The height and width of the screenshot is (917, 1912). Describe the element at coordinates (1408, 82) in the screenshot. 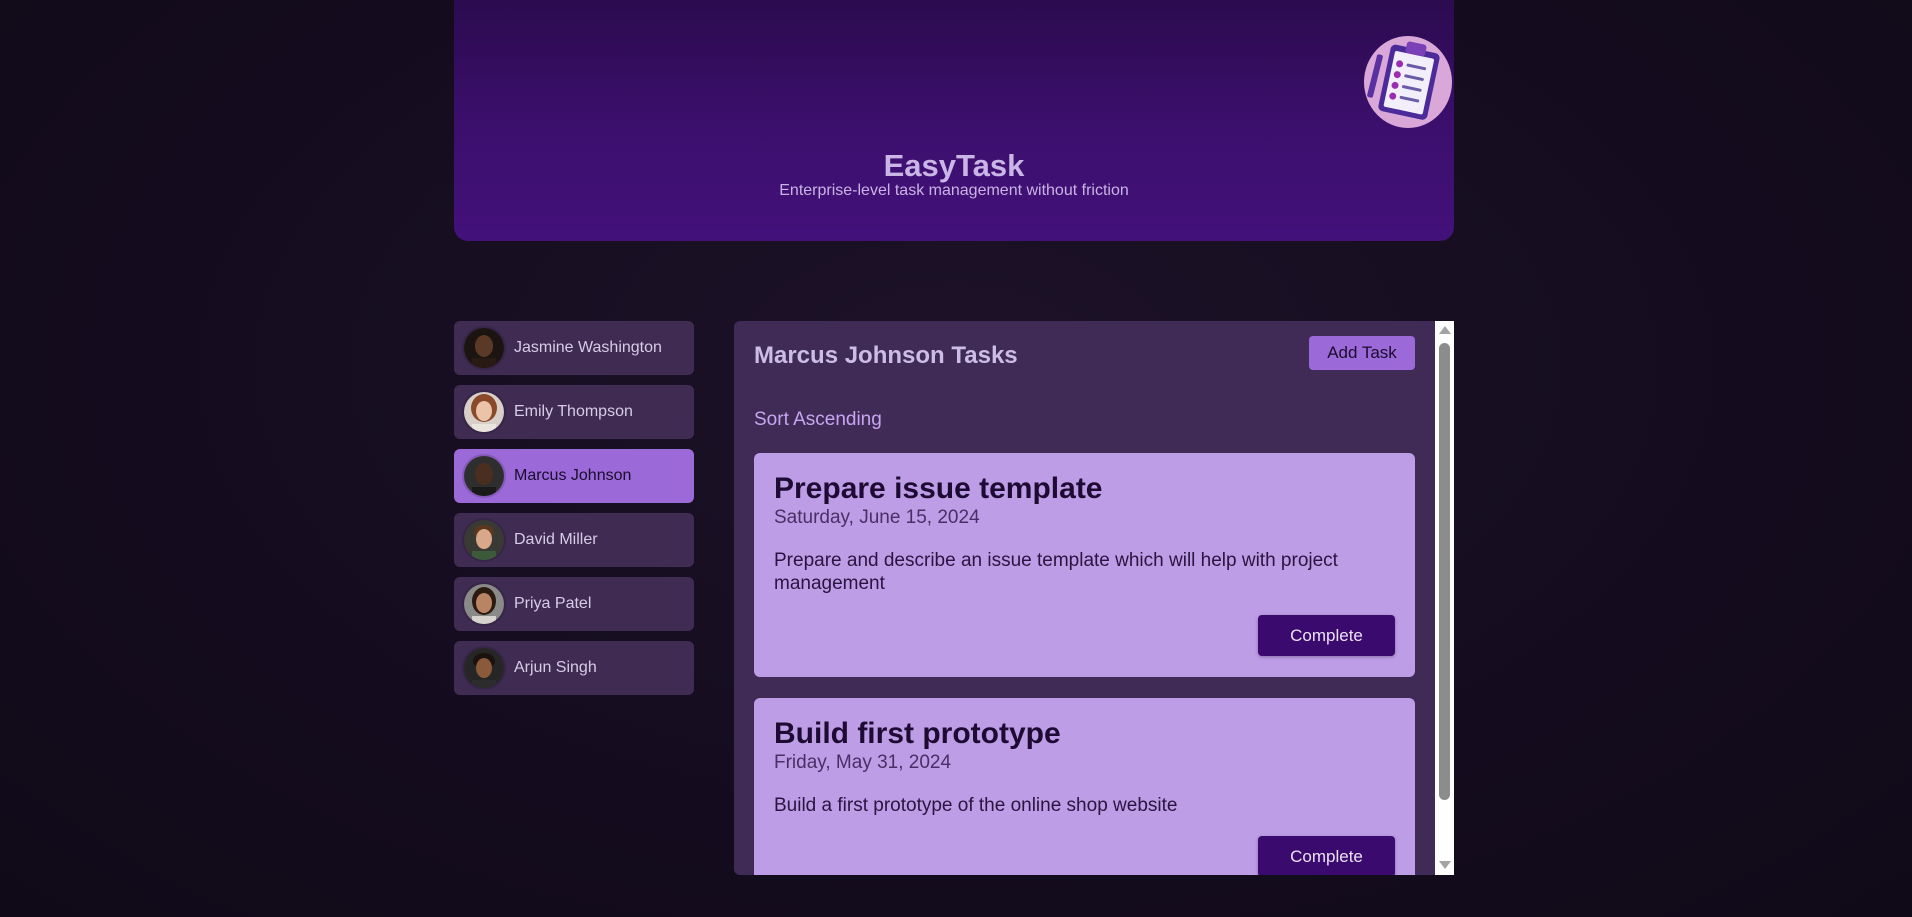

I see `clipboard-checklist-icon` at that location.